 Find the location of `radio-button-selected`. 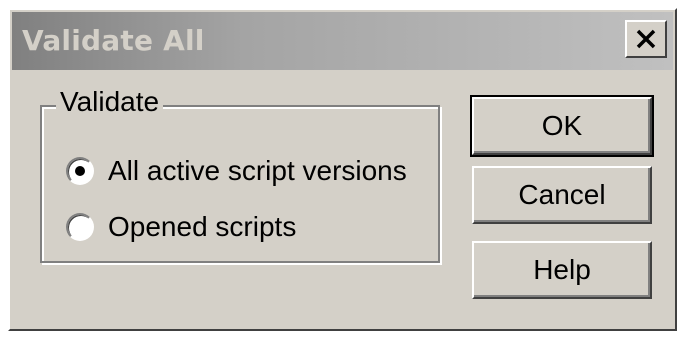

radio-button-selected is located at coordinates (80, 171).